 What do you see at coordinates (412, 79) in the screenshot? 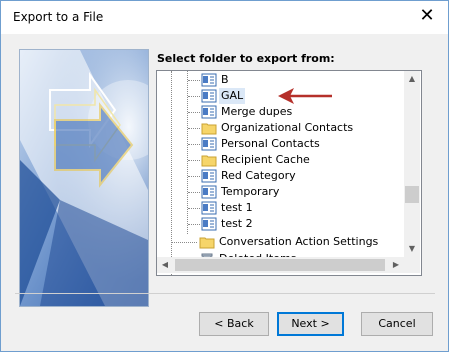
I see `scroll-up-icon: ▲` at bounding box center [412, 79].